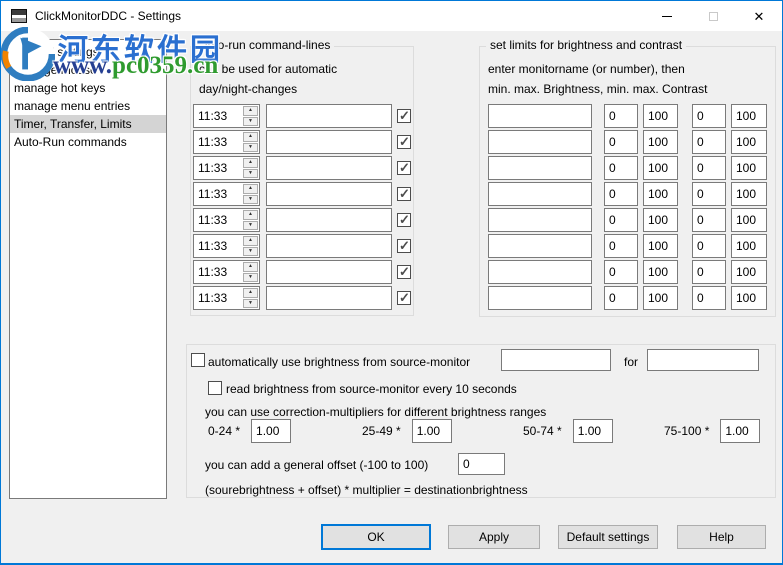  I want to click on offset-input, so click(481, 464).